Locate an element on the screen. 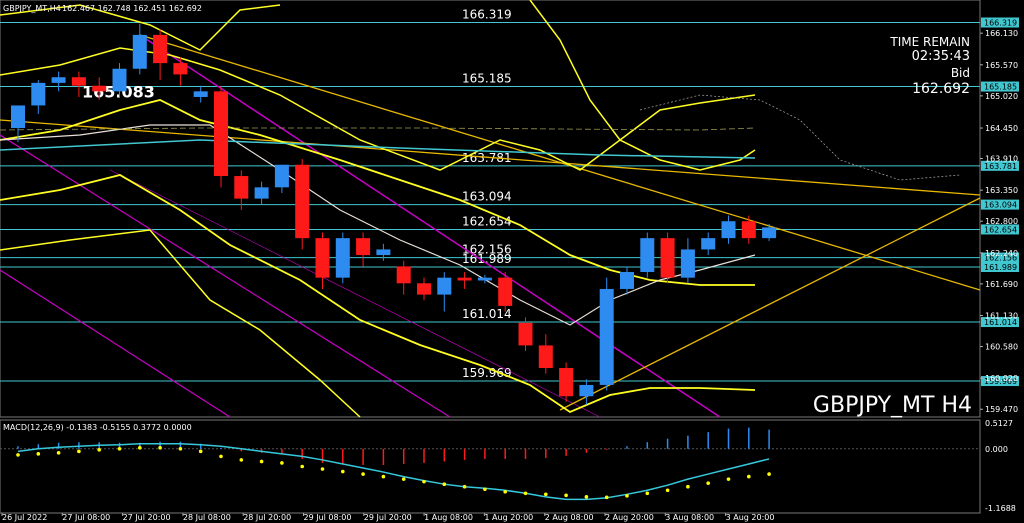 The width and height of the screenshot is (1024, 523). macd-signal-line is located at coordinates (393, 472).